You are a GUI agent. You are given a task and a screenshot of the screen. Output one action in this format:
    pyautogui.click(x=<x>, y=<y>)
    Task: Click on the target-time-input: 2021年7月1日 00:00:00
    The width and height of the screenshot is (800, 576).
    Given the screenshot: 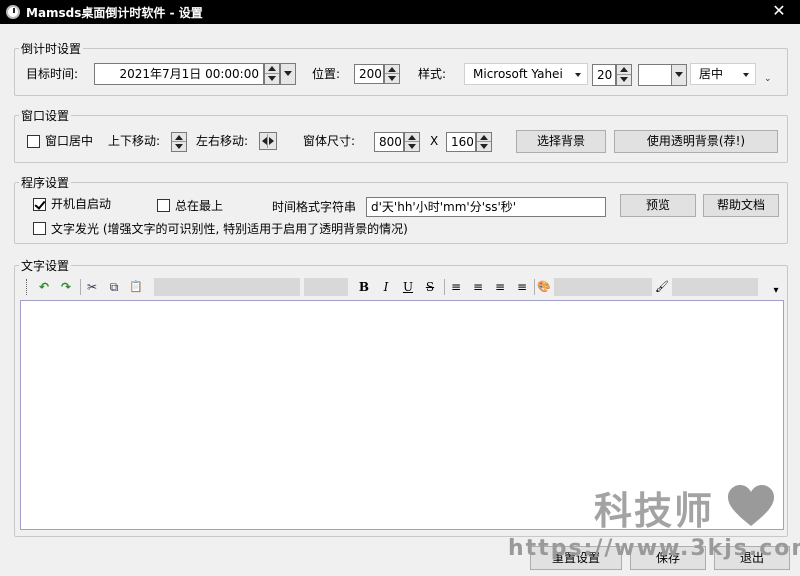 What is the action you would take?
    pyautogui.click(x=179, y=74)
    